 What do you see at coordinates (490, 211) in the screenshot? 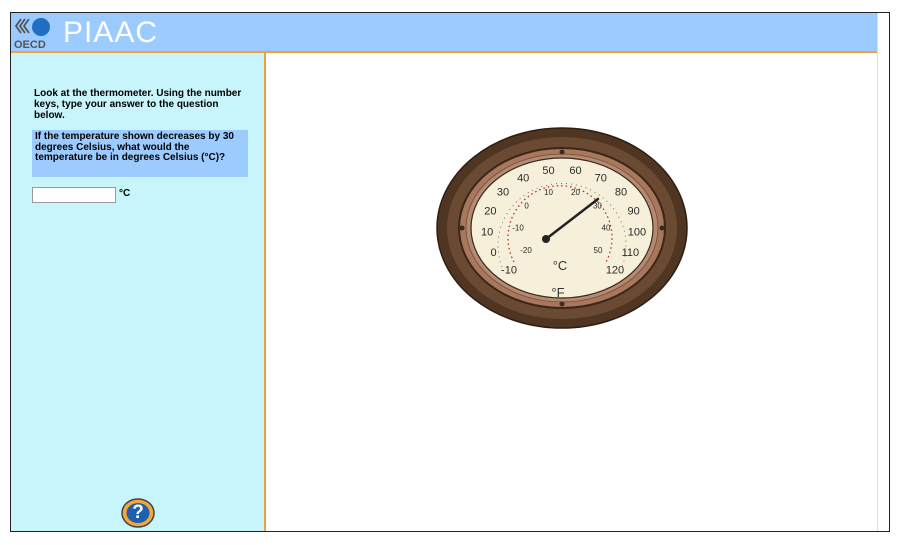
I see `fahrenheit-tick-label: 20` at bounding box center [490, 211].